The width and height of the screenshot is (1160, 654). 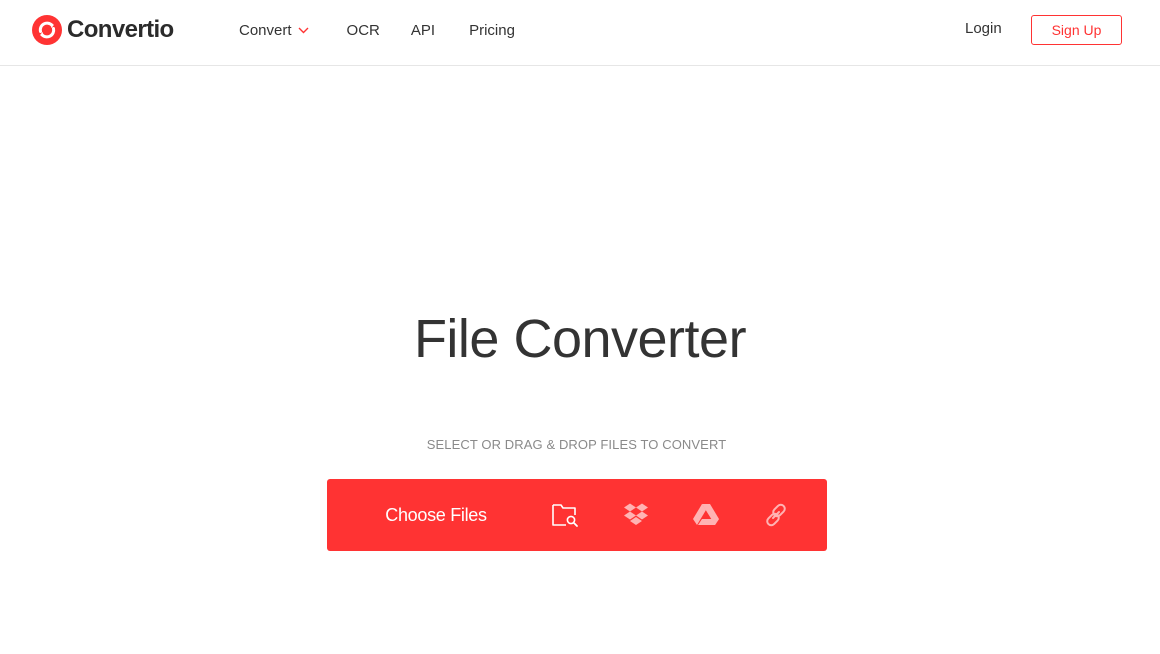 I want to click on upload-hint: SELECT OR DRAG & DROP FILES TO CONVERT, so click(x=576, y=444).